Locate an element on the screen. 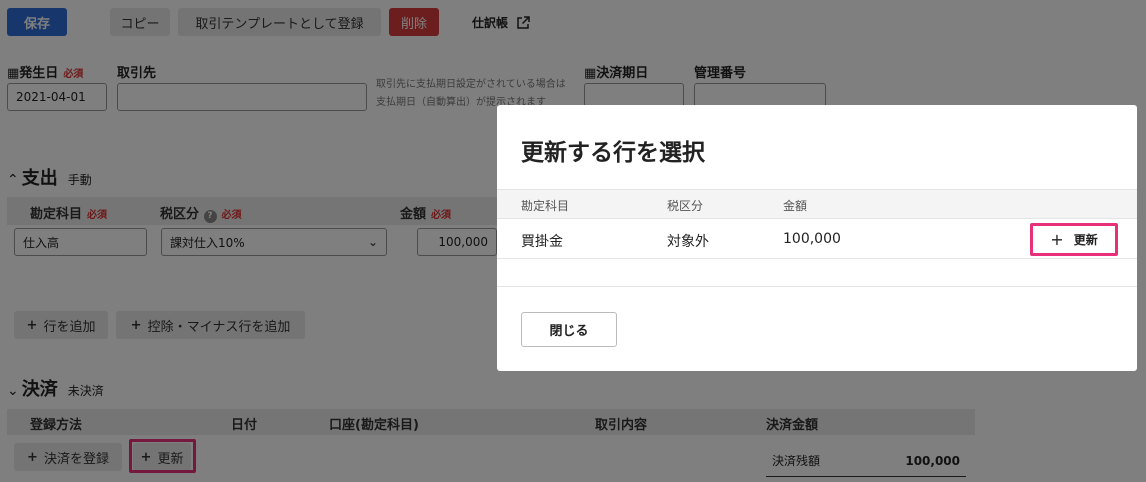 Image resolution: width=1146 pixels, height=482 pixels. dialog-divider is located at coordinates (817, 286).